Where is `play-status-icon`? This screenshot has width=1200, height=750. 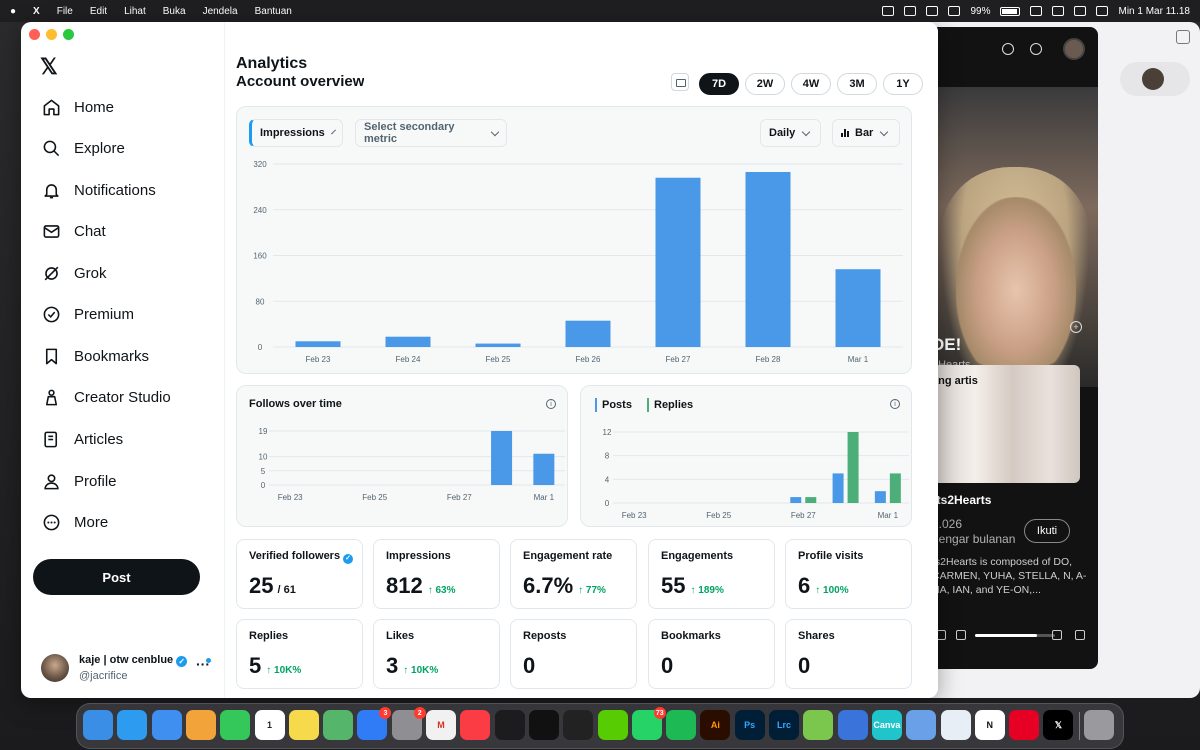
play-status-icon is located at coordinates (910, 11).